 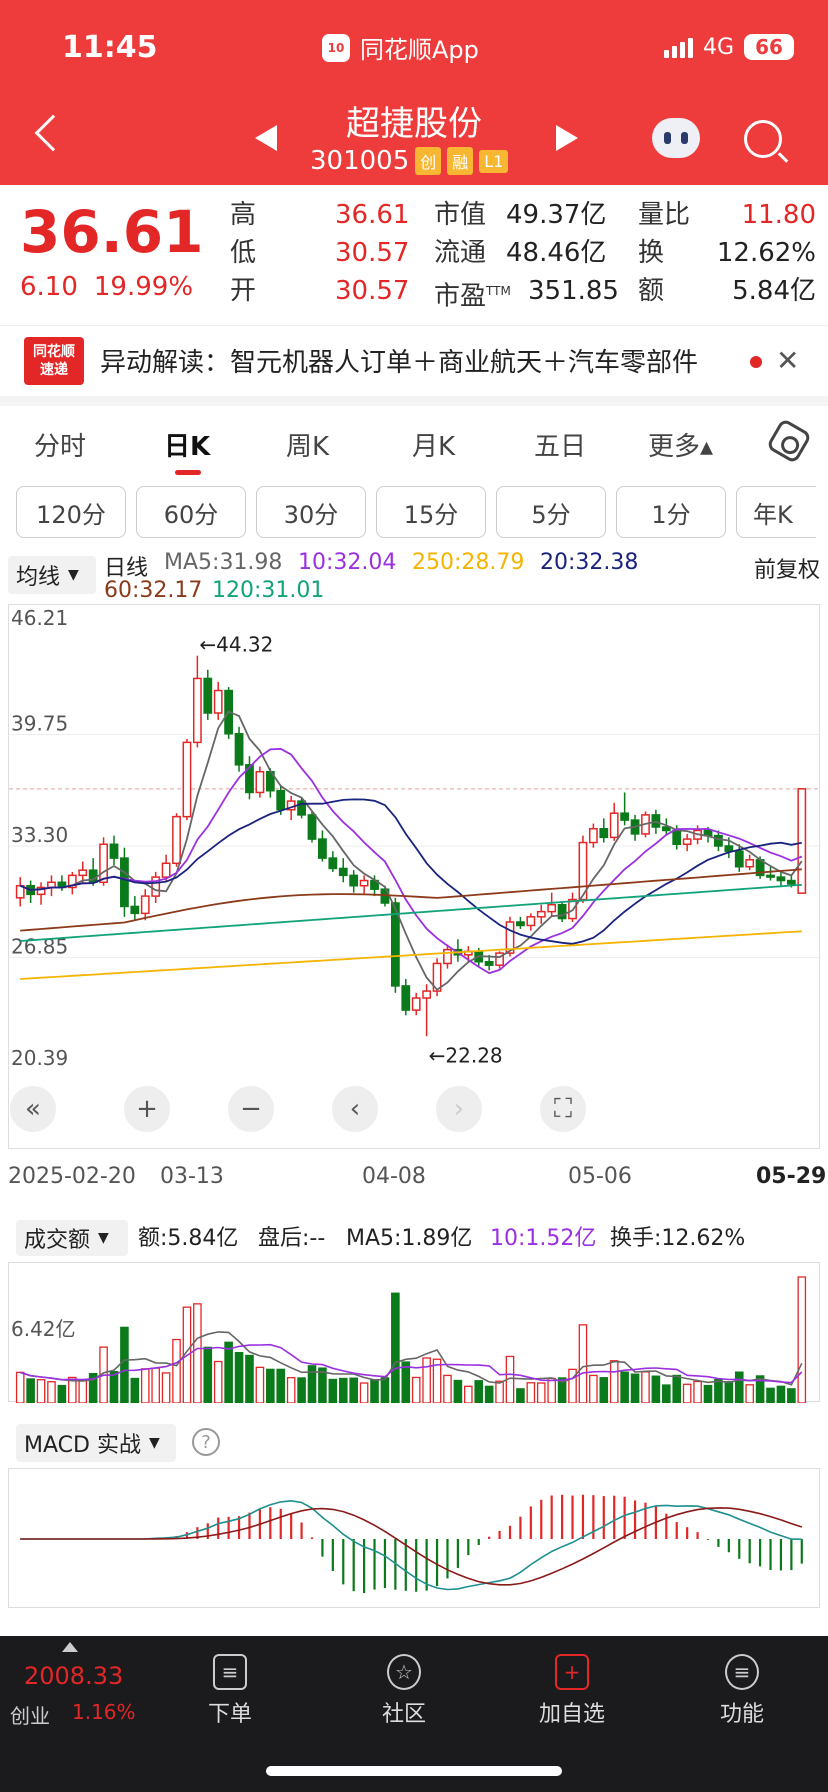 What do you see at coordinates (472, 256) in the screenshot?
I see `quote-labels-2: 市值 流通 市盈TTM` at bounding box center [472, 256].